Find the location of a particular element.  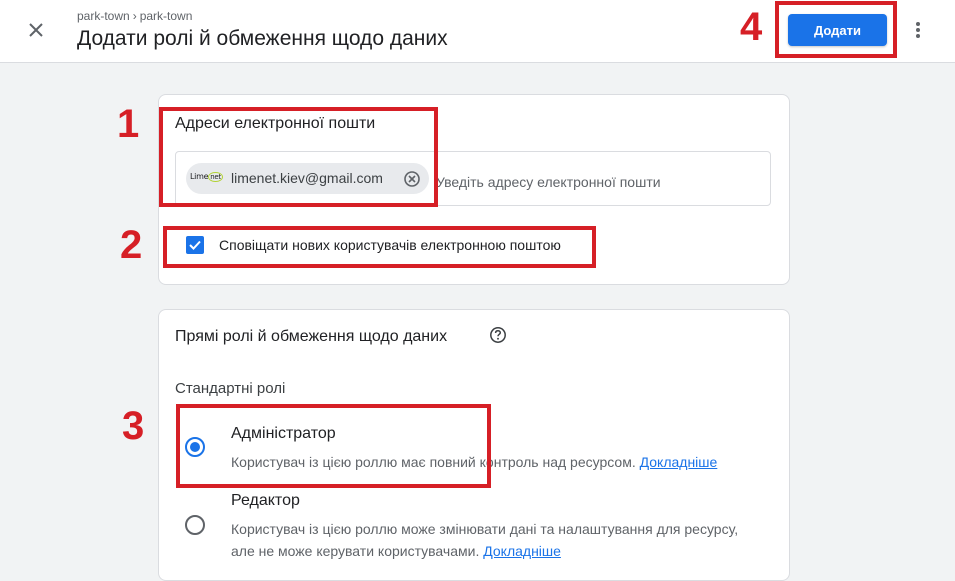

page-title: Додати ролі й обмеження щодо даних is located at coordinates (262, 38).